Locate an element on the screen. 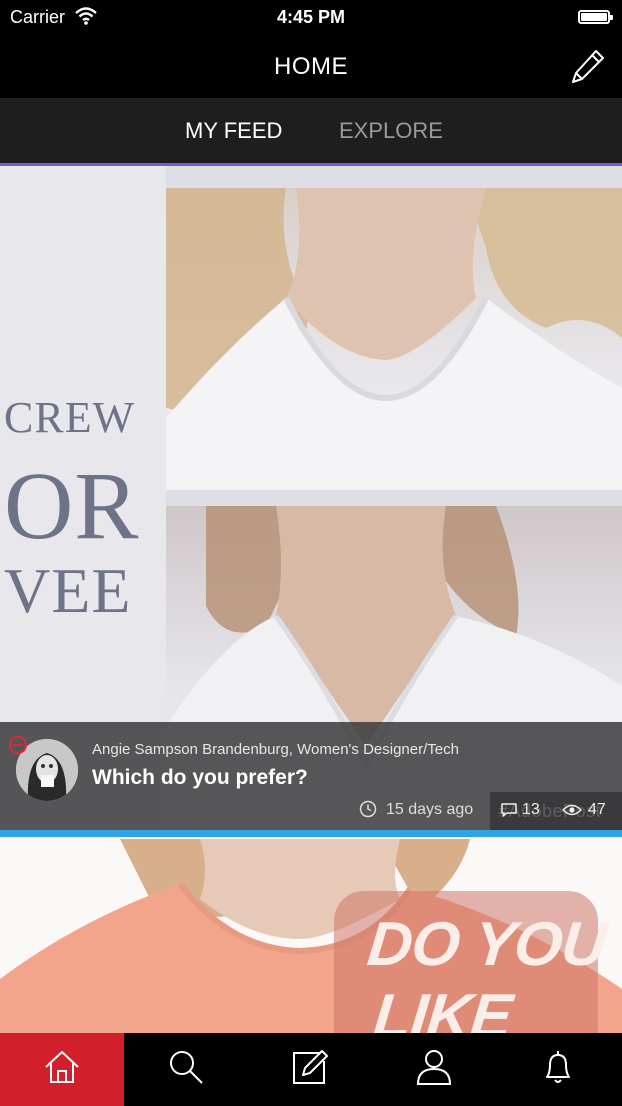  nav-header: HOME is located at coordinates (311, 67).